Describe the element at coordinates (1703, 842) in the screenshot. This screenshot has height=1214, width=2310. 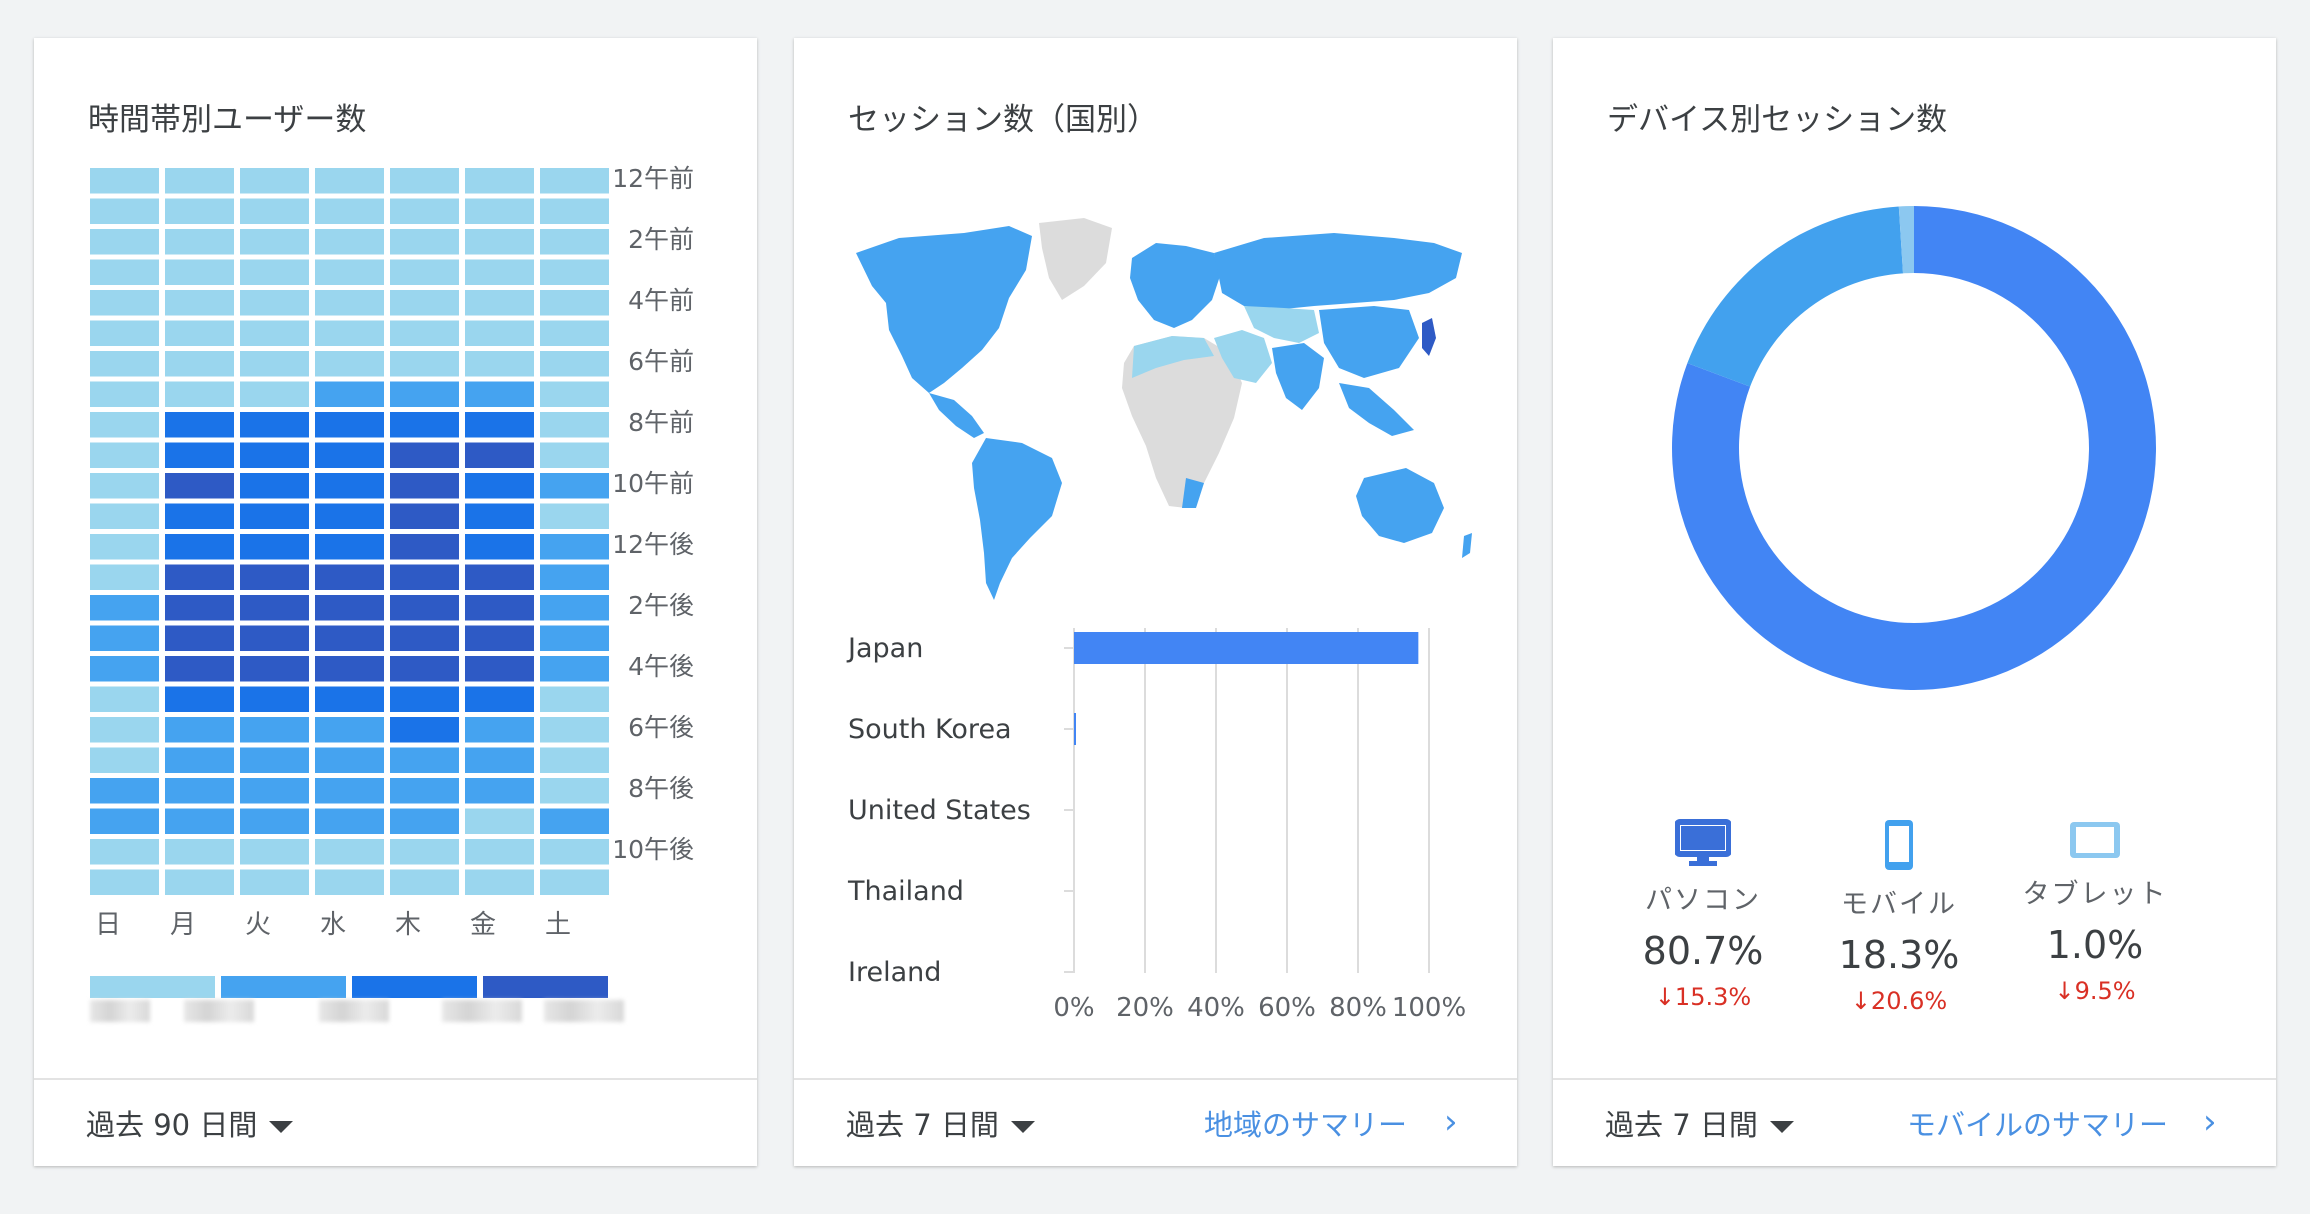
I see `desktop-icon` at that location.